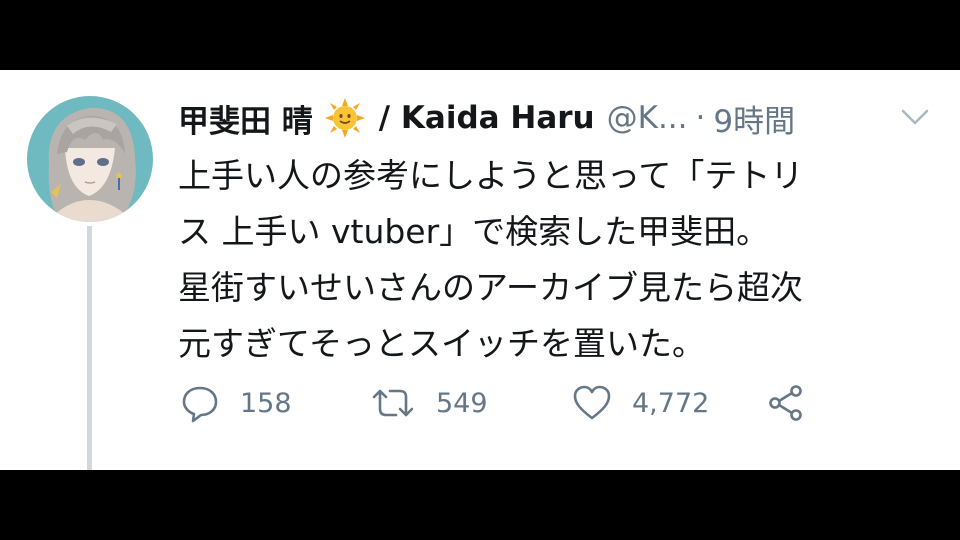 The width and height of the screenshot is (960, 540). I want to click on thread-line, so click(89, 348).